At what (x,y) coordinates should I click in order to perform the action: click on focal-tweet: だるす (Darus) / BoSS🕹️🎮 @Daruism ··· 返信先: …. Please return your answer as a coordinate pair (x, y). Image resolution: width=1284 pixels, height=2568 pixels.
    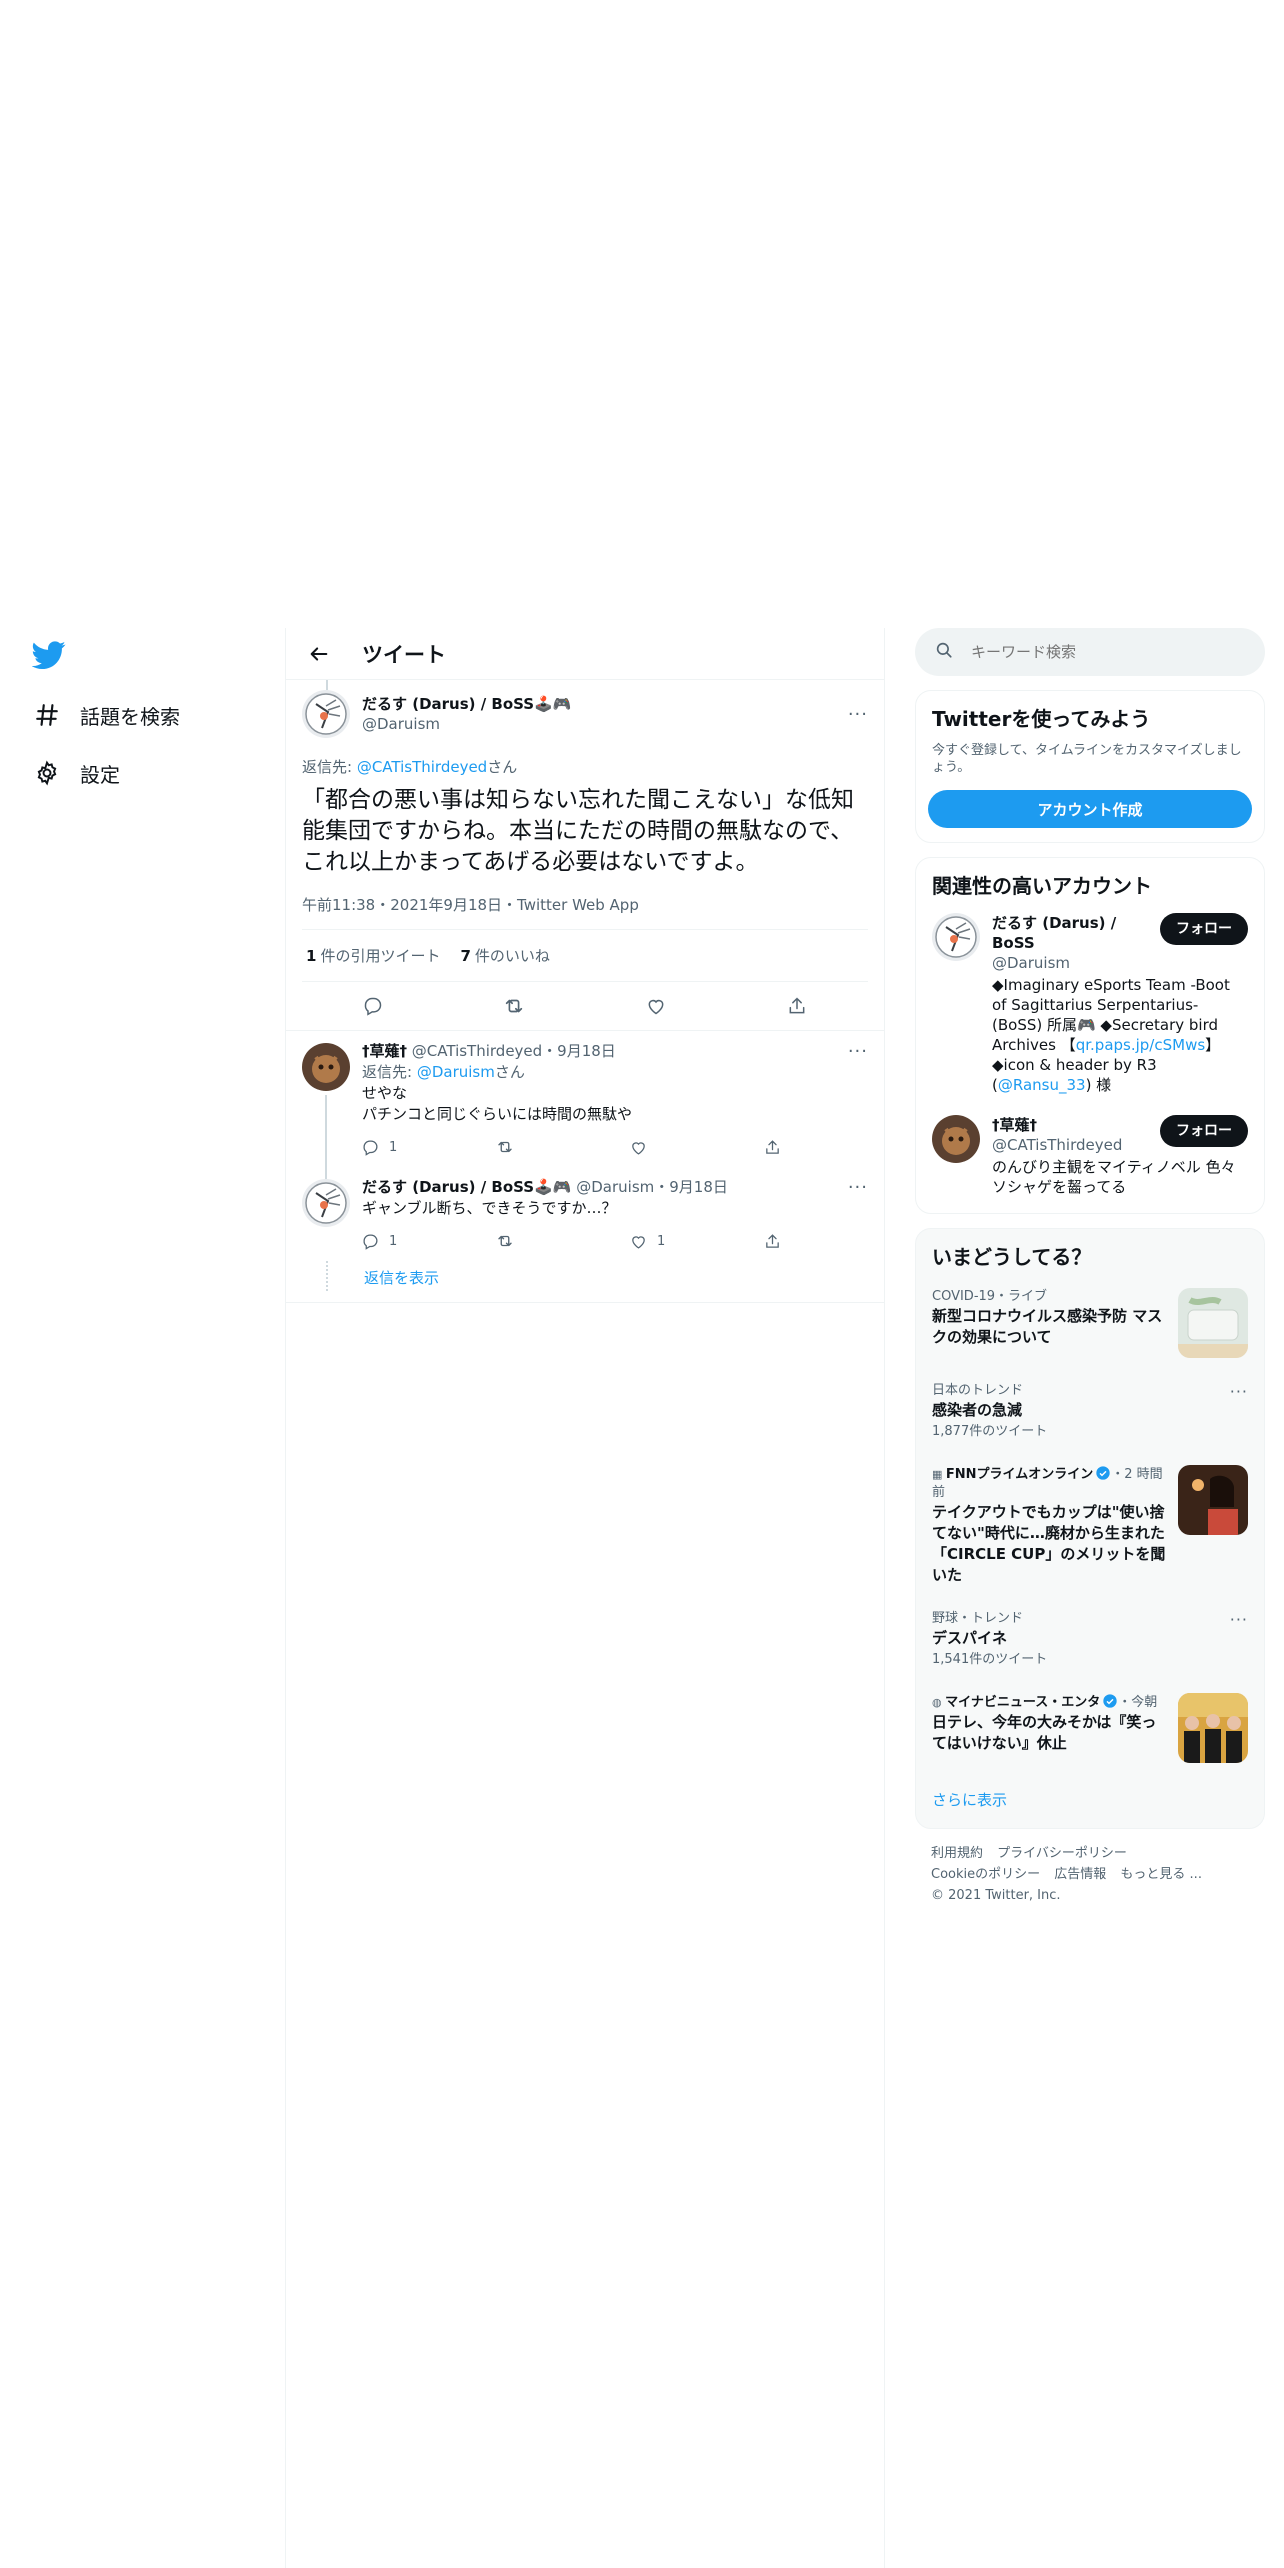
    Looking at the image, I should click on (585, 855).